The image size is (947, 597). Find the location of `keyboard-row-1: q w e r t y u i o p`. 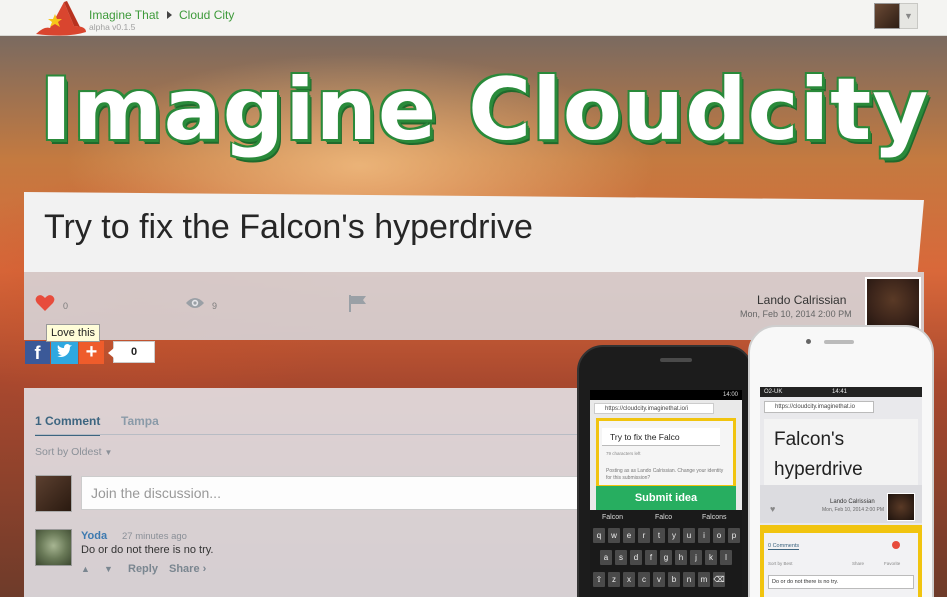

keyboard-row-1: q w e r t y u i o p is located at coordinates (666, 535).